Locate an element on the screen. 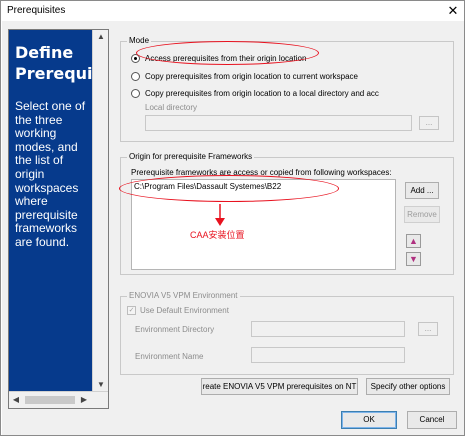  annotation-ellipse-mode is located at coordinates (227, 53).